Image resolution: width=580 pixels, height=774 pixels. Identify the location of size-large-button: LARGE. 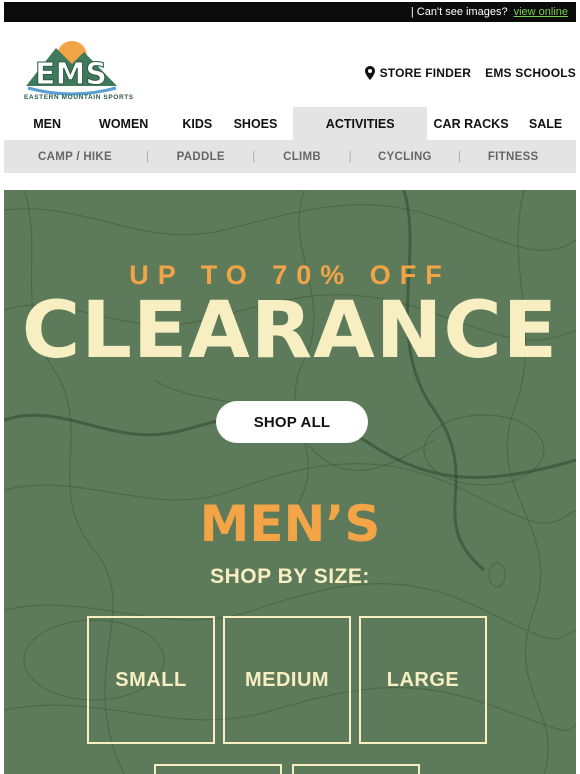
(423, 680).